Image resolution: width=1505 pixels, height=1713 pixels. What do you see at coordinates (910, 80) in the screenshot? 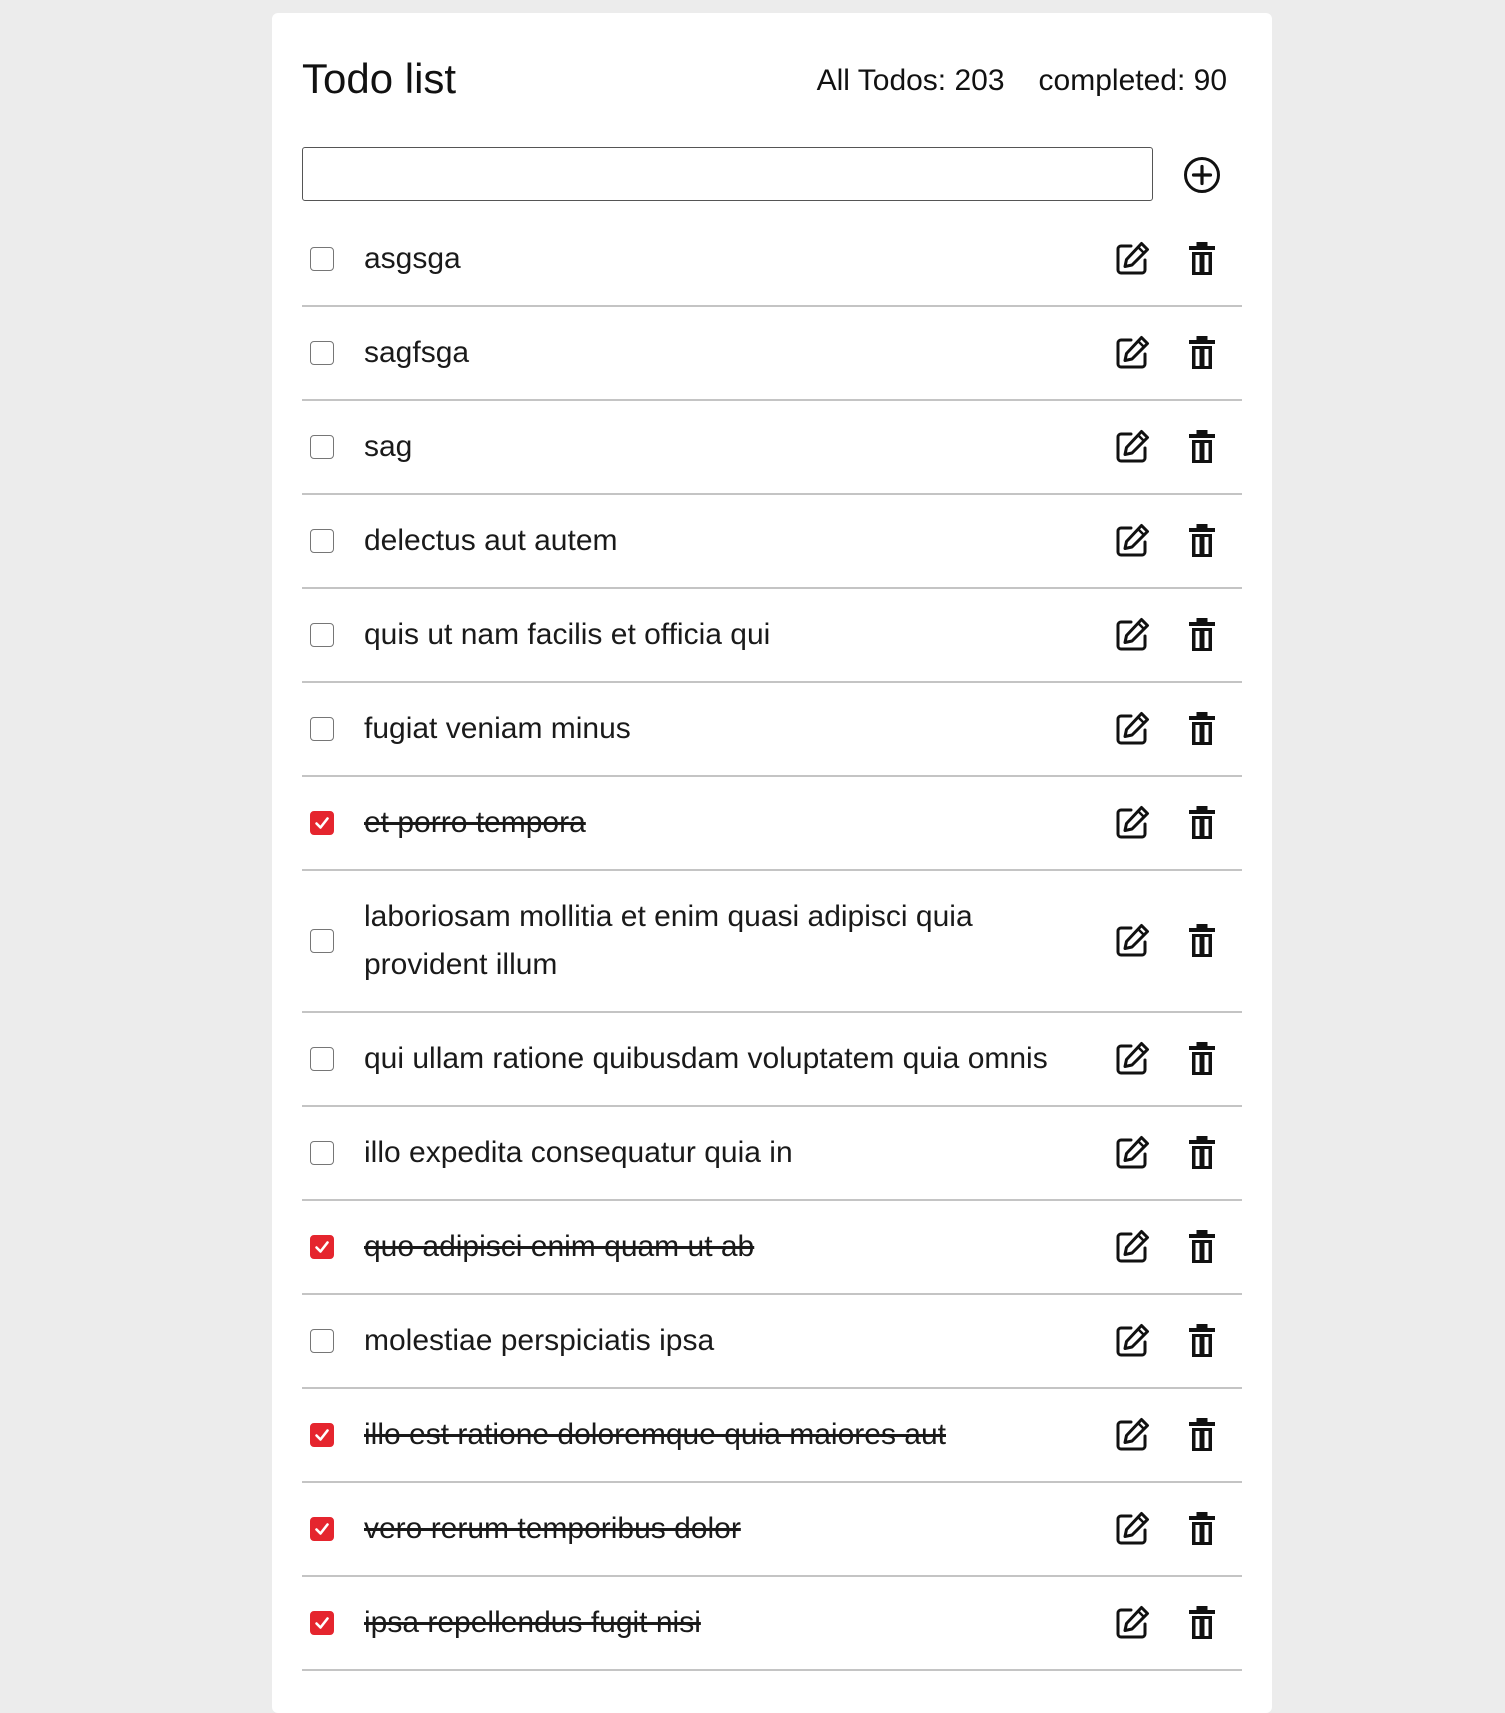
I see `all-todos-count: All Todos: 203` at bounding box center [910, 80].